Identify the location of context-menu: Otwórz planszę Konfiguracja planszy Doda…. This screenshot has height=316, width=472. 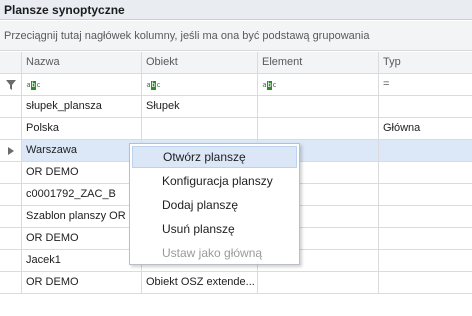
(214, 204).